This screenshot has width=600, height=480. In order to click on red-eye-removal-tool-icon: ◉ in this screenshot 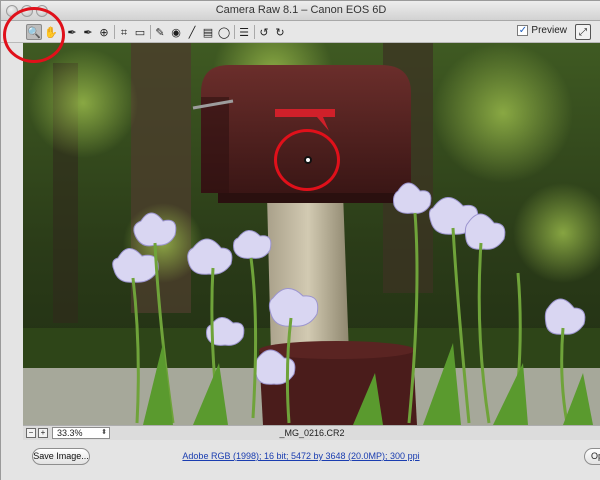, I will do `click(176, 32)`.